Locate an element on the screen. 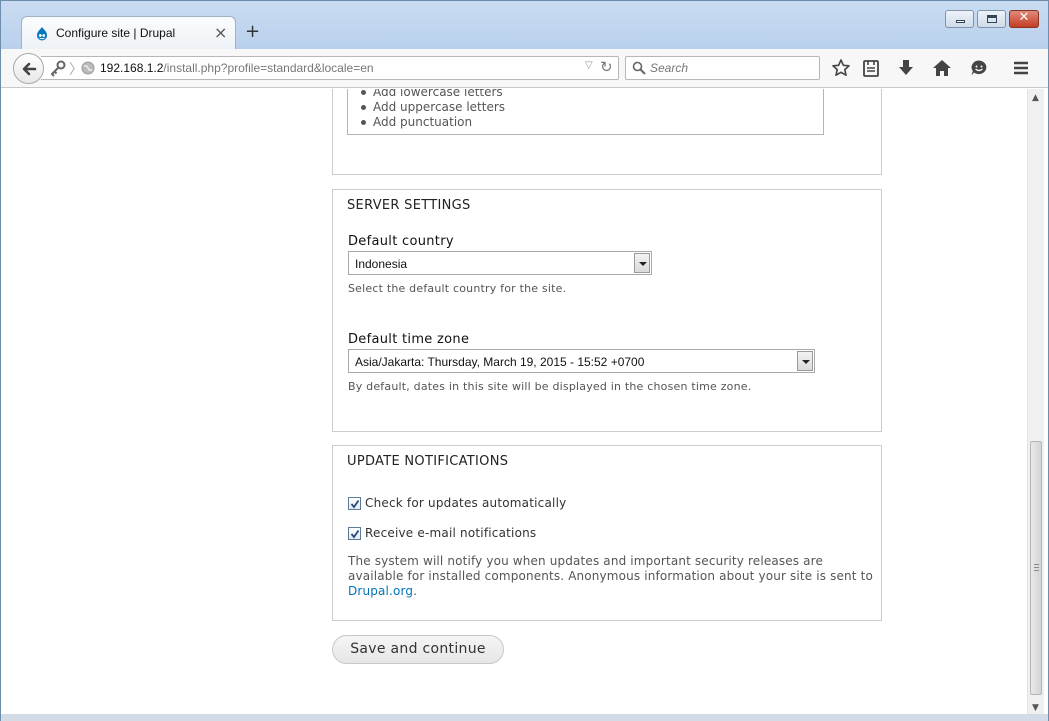  url-host: 192.168.1.2 is located at coordinates (132, 68).